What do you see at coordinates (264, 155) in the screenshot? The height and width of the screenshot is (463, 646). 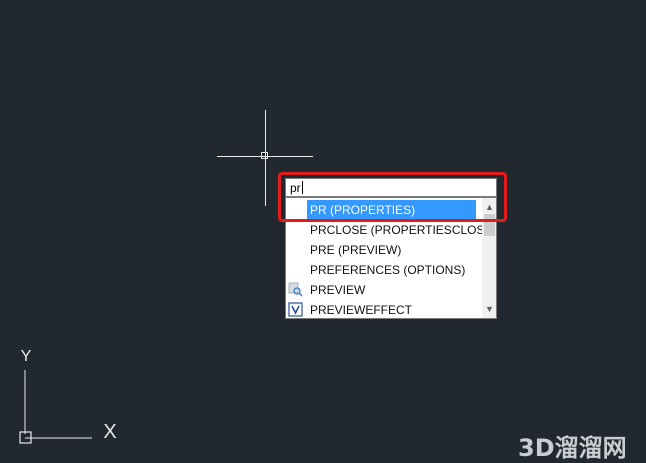 I see `crosshair-pickbox` at bounding box center [264, 155].